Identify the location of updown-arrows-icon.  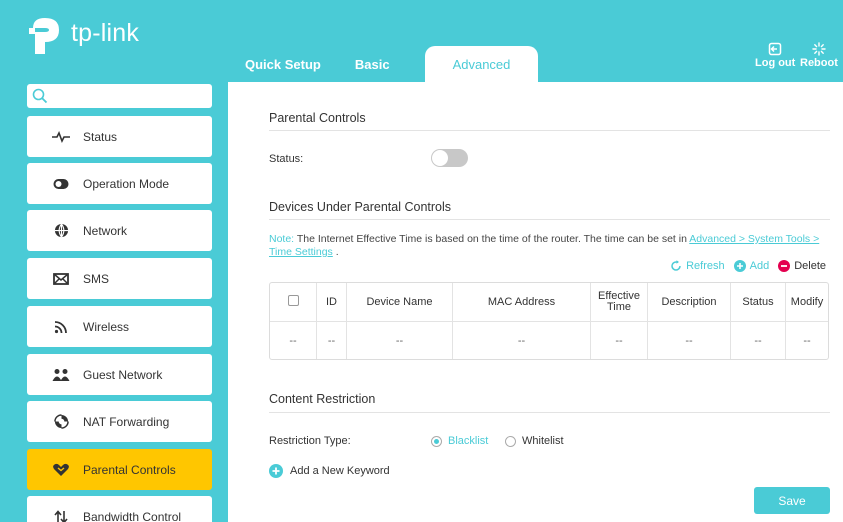
(61, 515).